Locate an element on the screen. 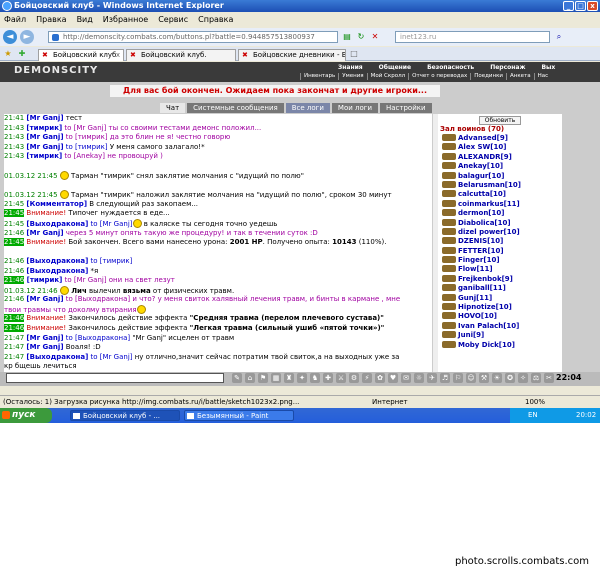 This screenshot has height=571, width=600. player-name: Advansed[9] is located at coordinates (483, 138).